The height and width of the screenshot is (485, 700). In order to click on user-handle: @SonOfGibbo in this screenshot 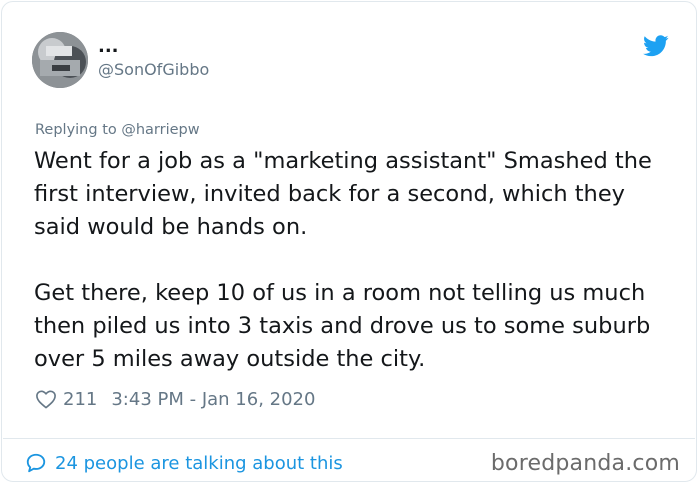, I will do `click(153, 69)`.